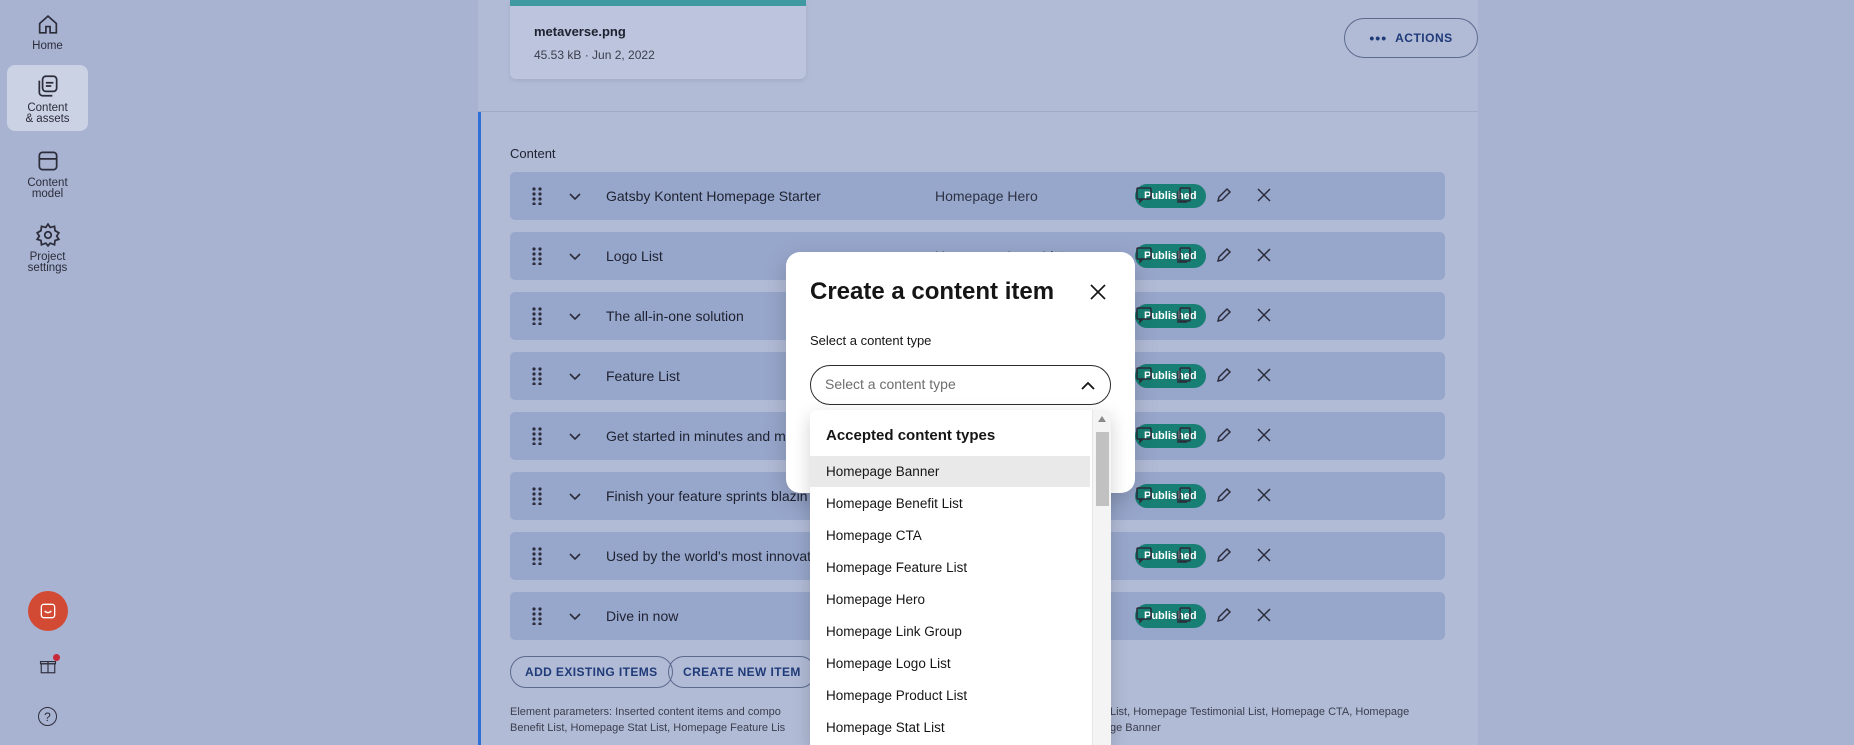  I want to click on content-assets-icon, so click(47, 86).